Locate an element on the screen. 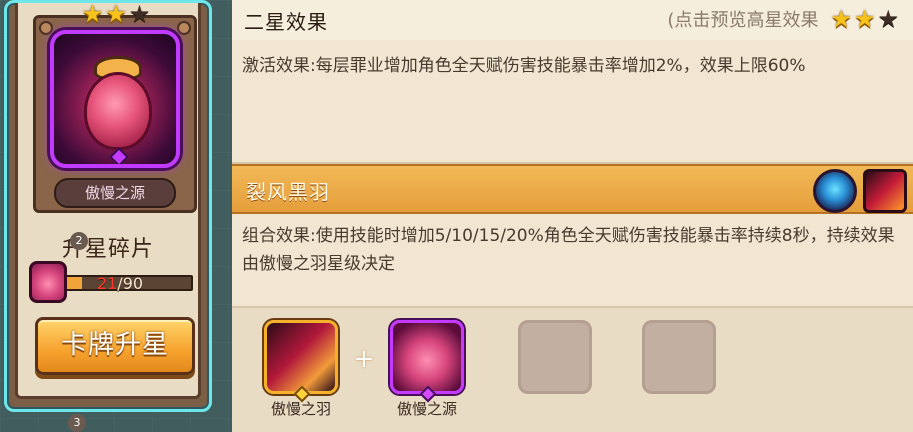 This screenshot has height=432, width=913. preview-hint-text: (点击预览高星效果 is located at coordinates (743, 20).